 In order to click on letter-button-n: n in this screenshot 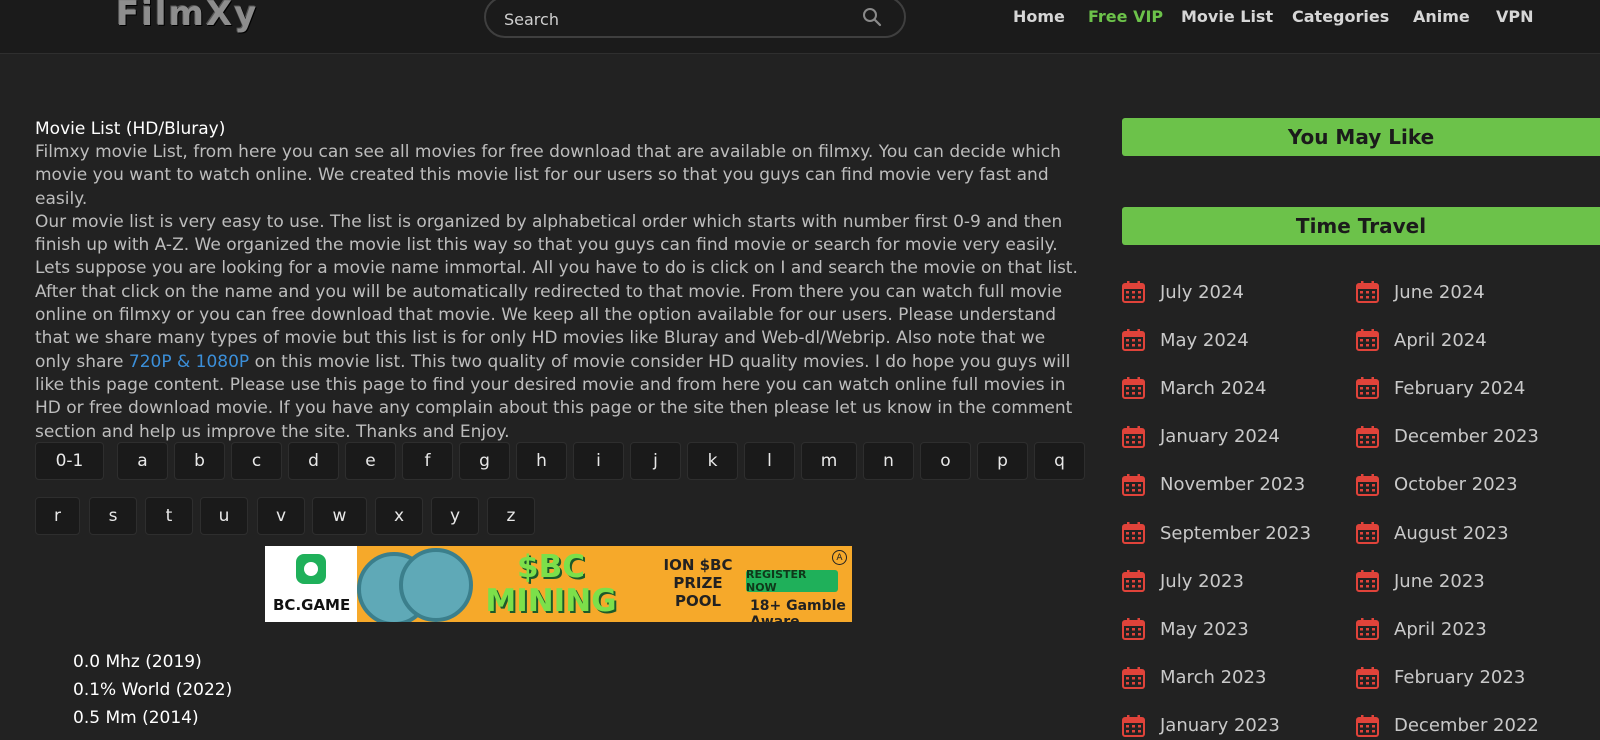, I will do `click(888, 461)`.